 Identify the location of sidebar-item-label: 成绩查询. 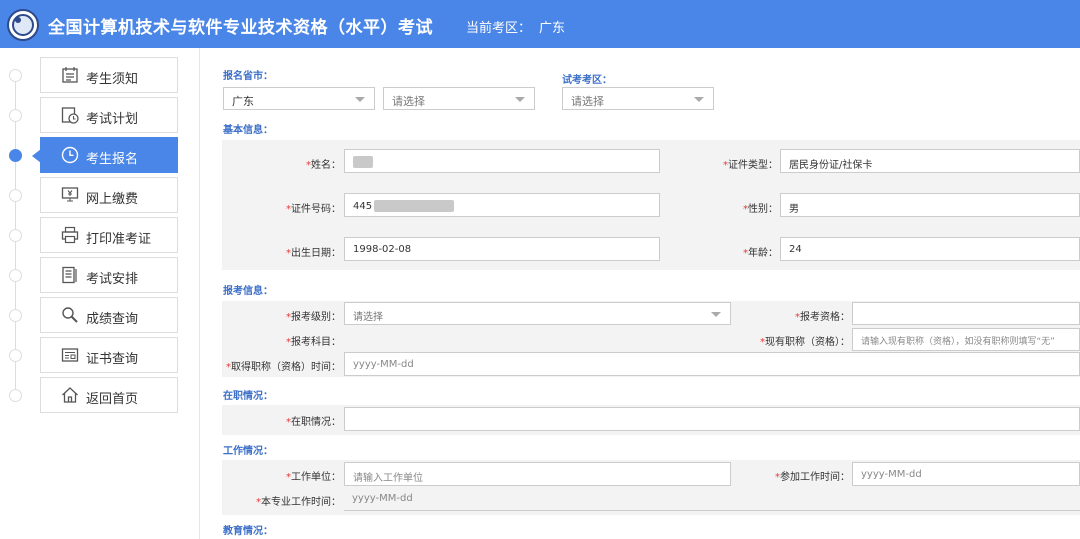
(112, 319).